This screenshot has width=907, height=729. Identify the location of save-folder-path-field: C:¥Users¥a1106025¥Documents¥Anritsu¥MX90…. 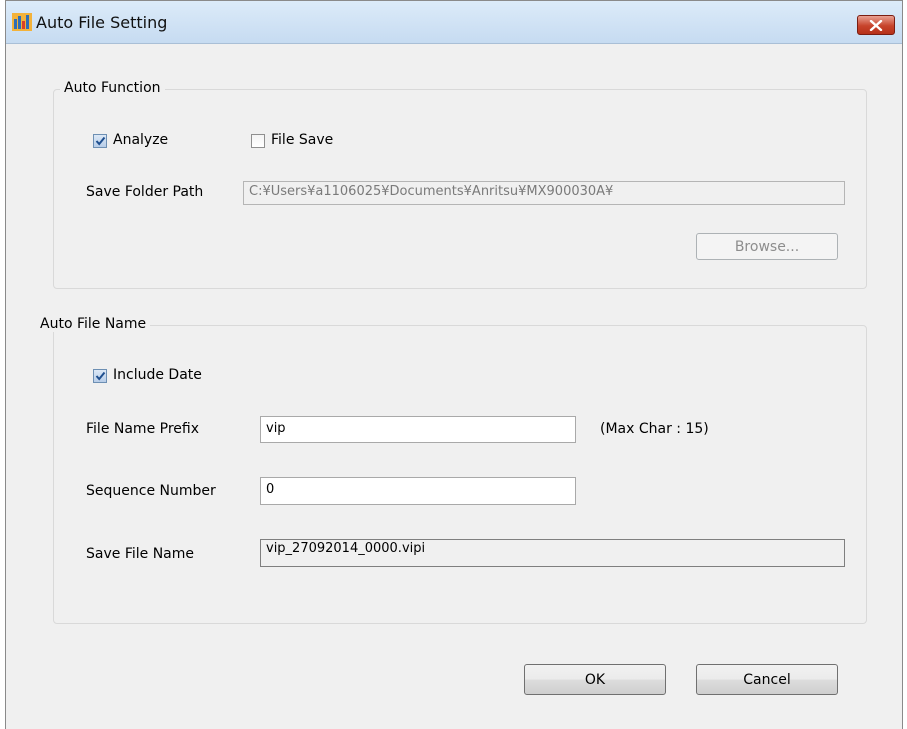
(544, 193).